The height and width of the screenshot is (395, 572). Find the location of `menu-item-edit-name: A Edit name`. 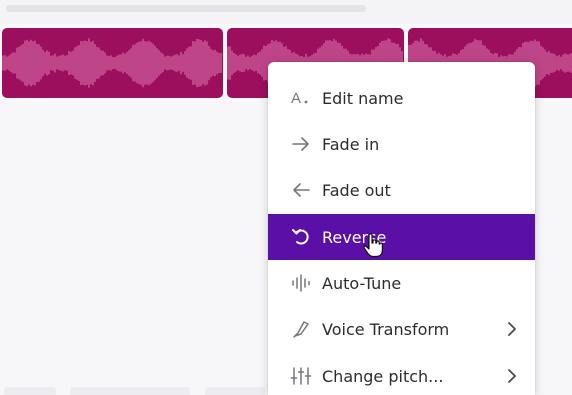

menu-item-edit-name: A Edit name is located at coordinates (401, 98).